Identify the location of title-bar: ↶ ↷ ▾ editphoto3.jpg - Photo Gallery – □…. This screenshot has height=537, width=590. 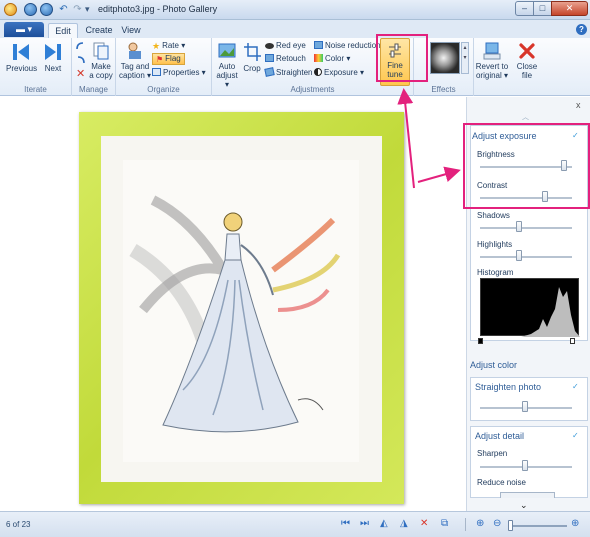
(295, 10).